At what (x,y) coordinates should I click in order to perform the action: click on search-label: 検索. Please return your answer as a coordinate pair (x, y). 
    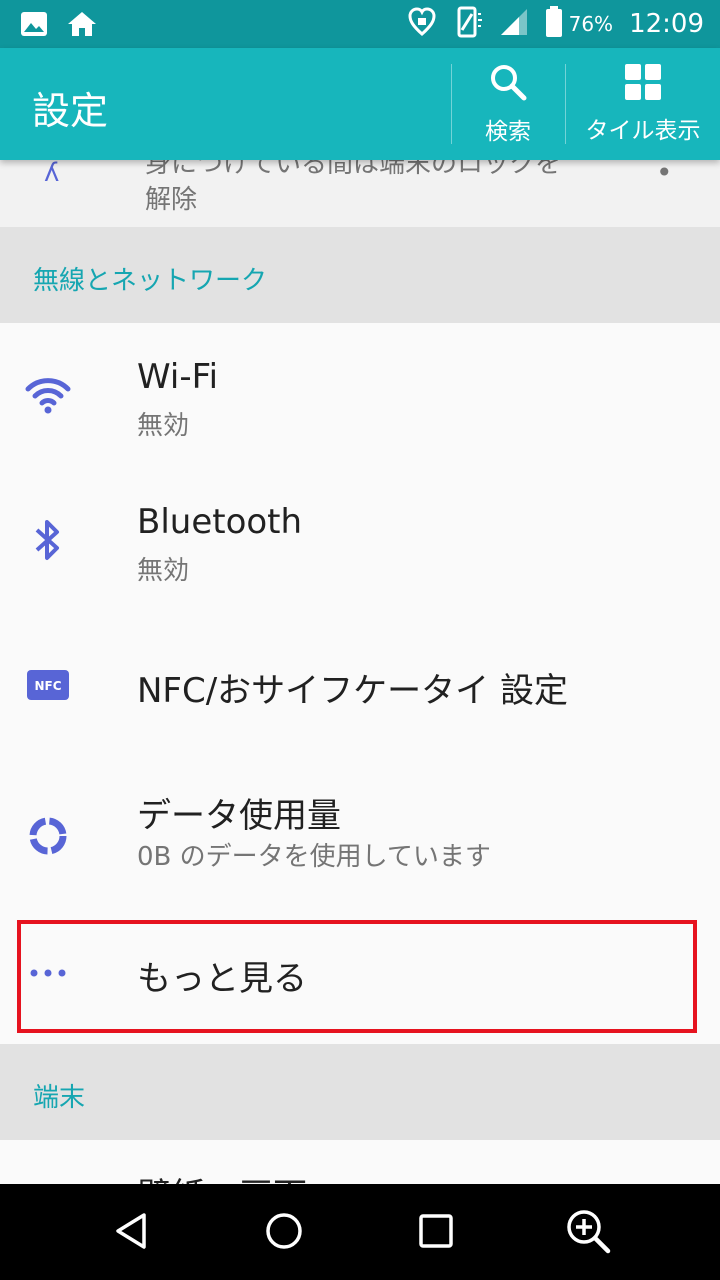
    Looking at the image, I should click on (508, 132).